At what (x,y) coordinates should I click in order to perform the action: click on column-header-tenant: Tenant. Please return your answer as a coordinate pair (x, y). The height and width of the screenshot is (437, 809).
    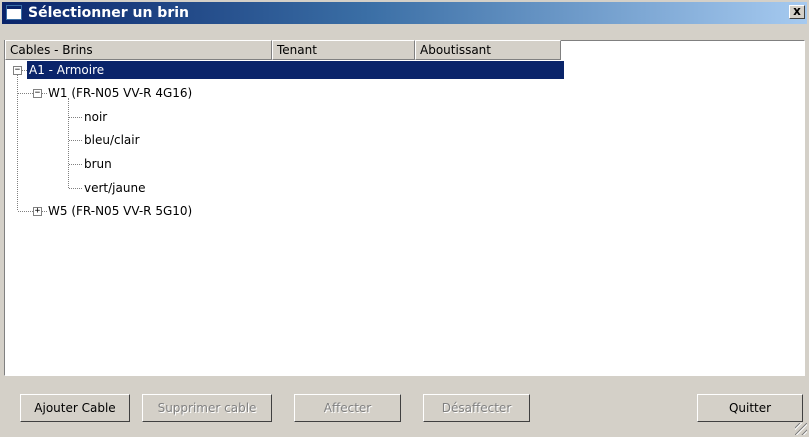
    Looking at the image, I should click on (343, 50).